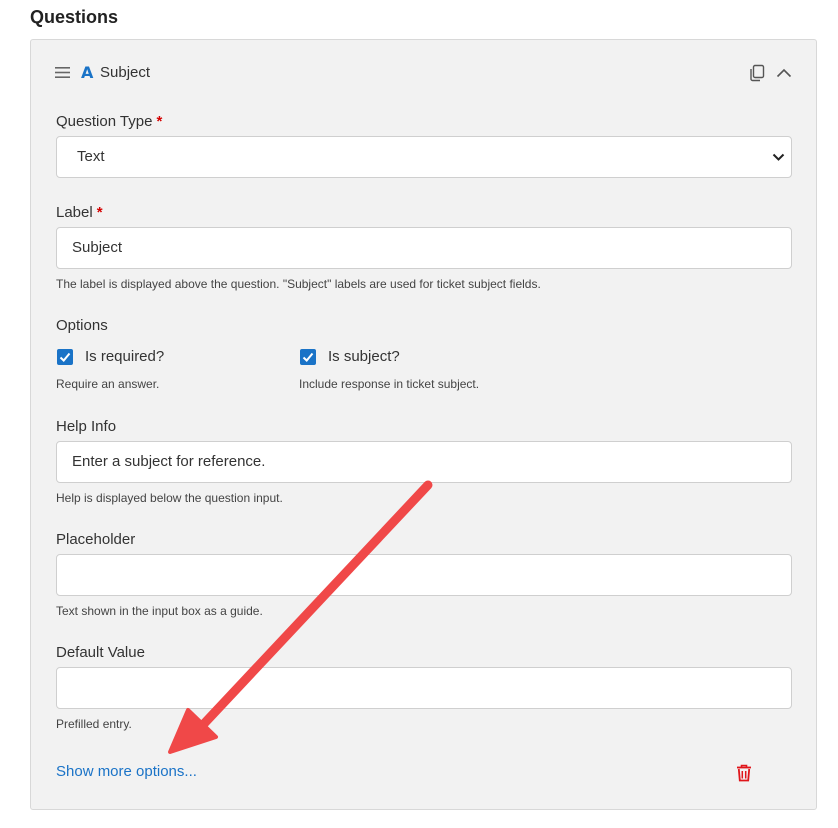  Describe the element at coordinates (62, 72) in the screenshot. I see `drag-handle-icon` at that location.